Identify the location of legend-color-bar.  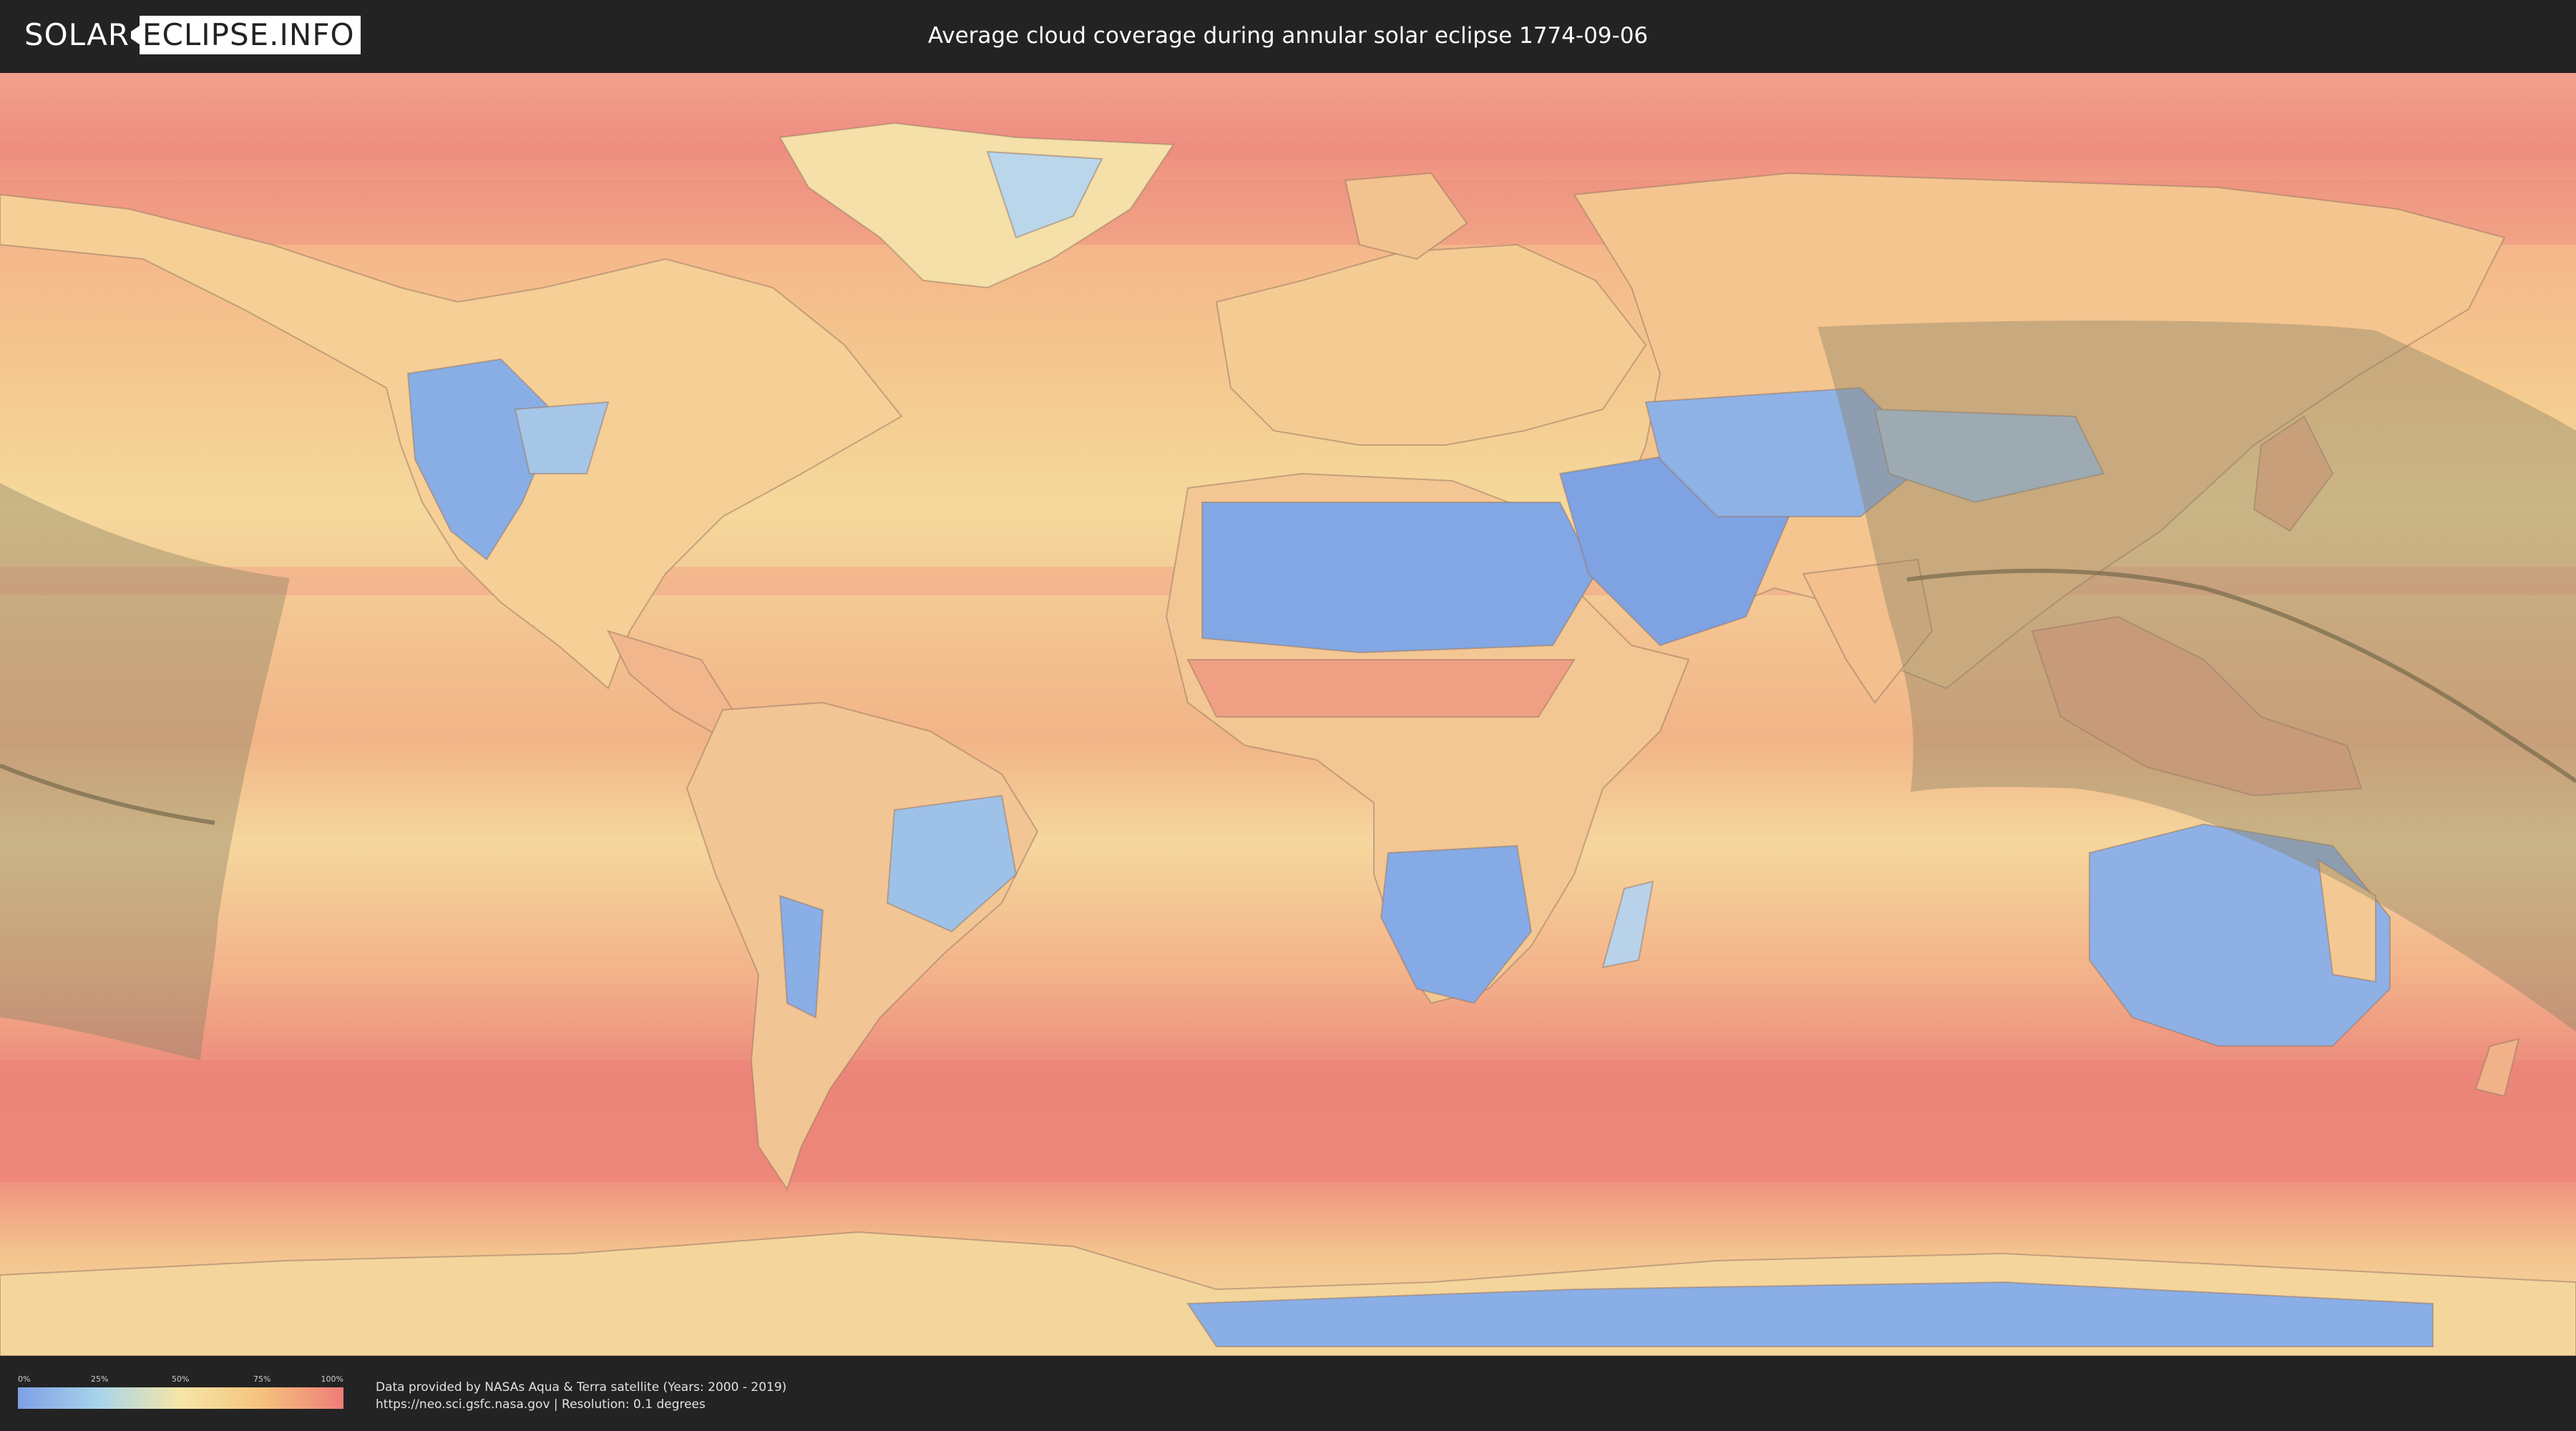
(180, 1398).